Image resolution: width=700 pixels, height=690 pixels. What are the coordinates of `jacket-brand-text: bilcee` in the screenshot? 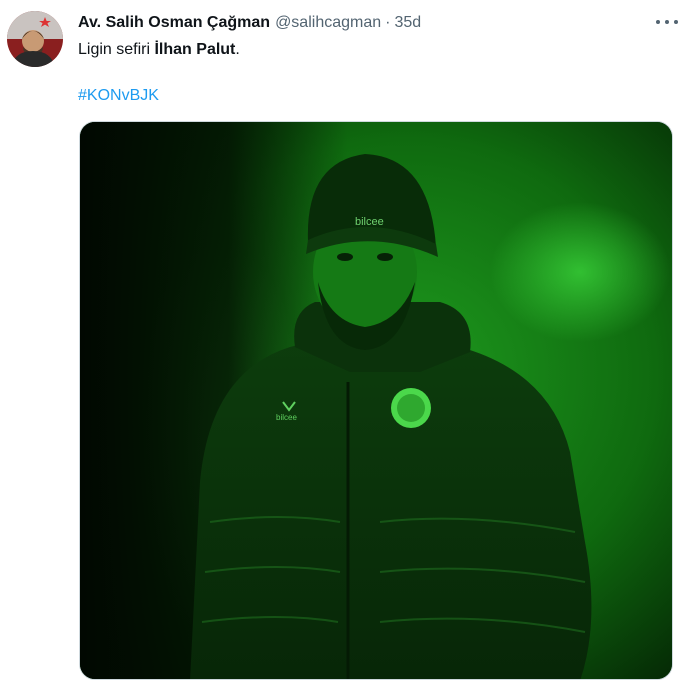 It's located at (286, 417).